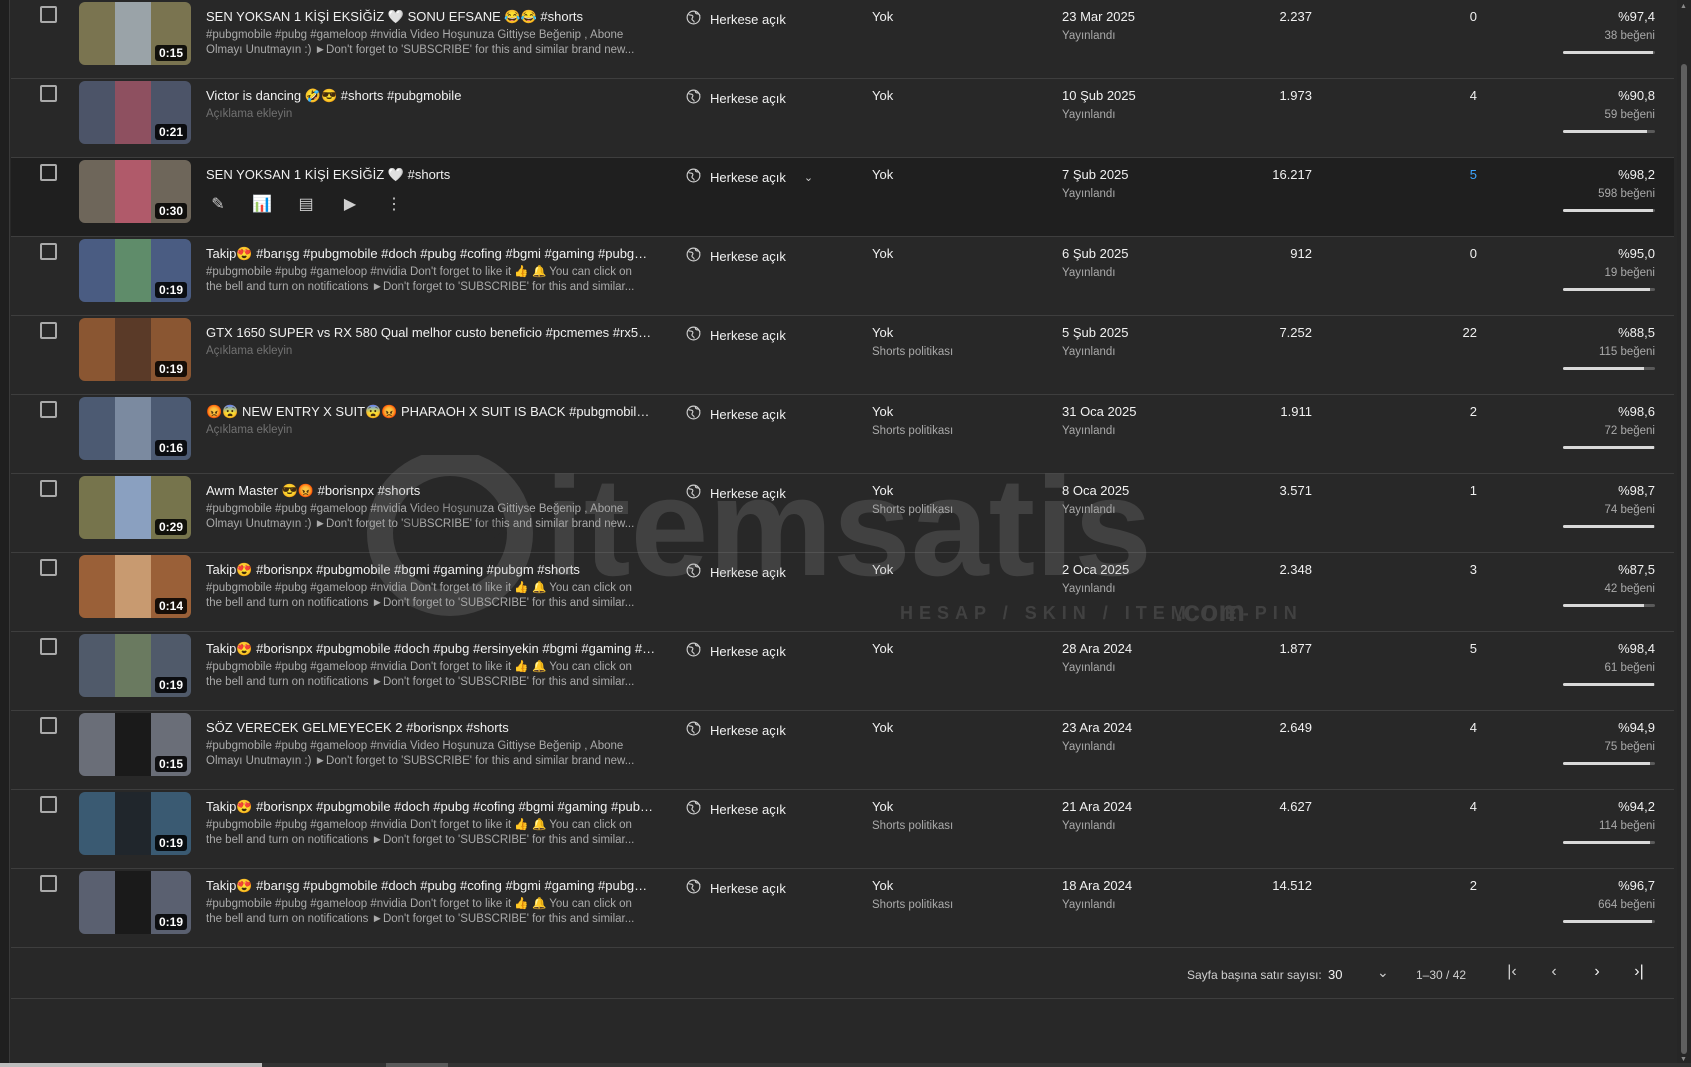 Image resolution: width=1691 pixels, height=1067 pixels. What do you see at coordinates (262, 204) in the screenshot?
I see `analytics-icon: 📊` at bounding box center [262, 204].